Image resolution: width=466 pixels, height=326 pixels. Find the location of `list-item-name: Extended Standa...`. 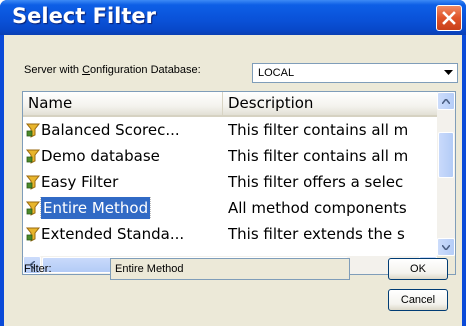

list-item-name: Extended Standa... is located at coordinates (123, 234).